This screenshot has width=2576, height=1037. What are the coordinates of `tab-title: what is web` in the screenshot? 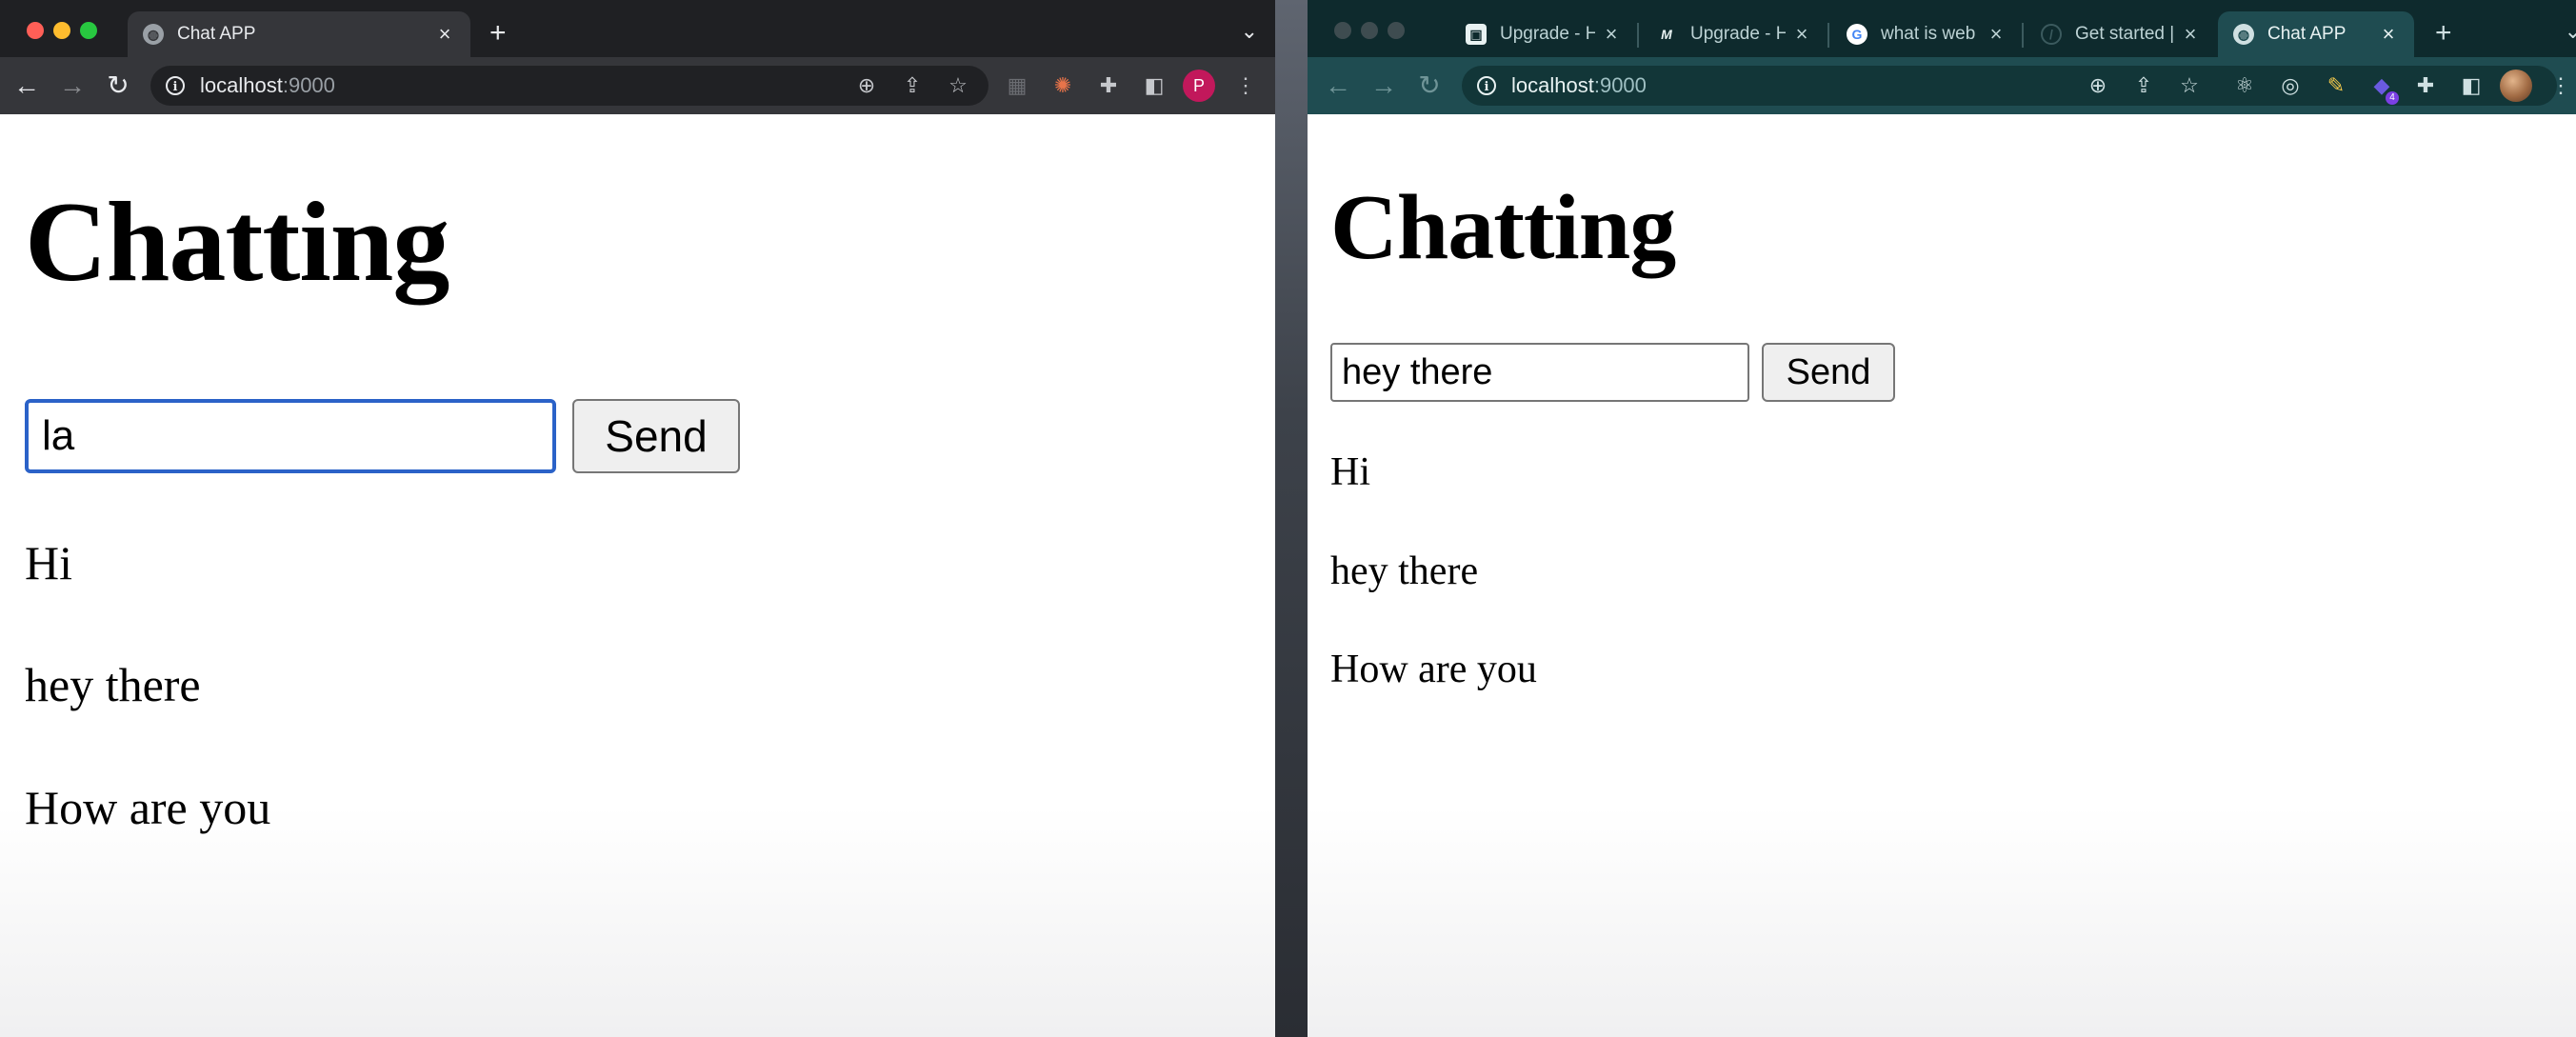 It's located at (1928, 34).